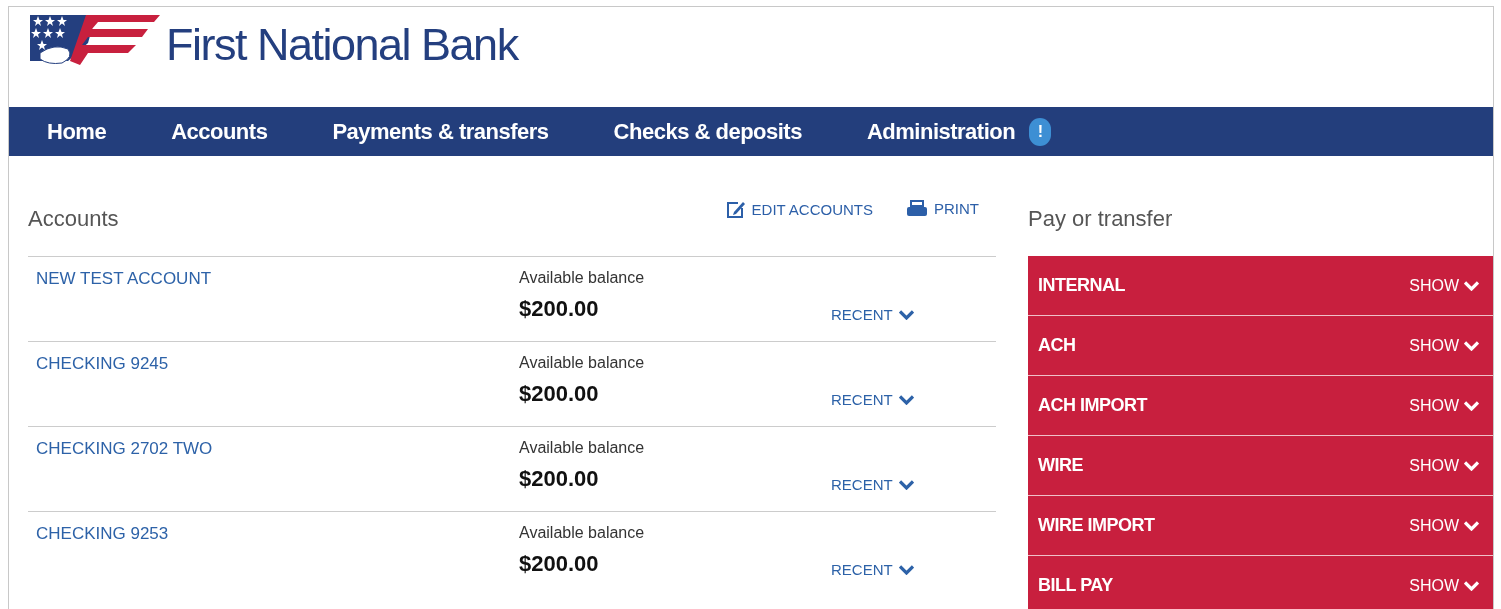 This screenshot has height=609, width=1501. Describe the element at coordinates (1081, 285) in the screenshot. I see `payment-type-label: INTERNAL` at that location.